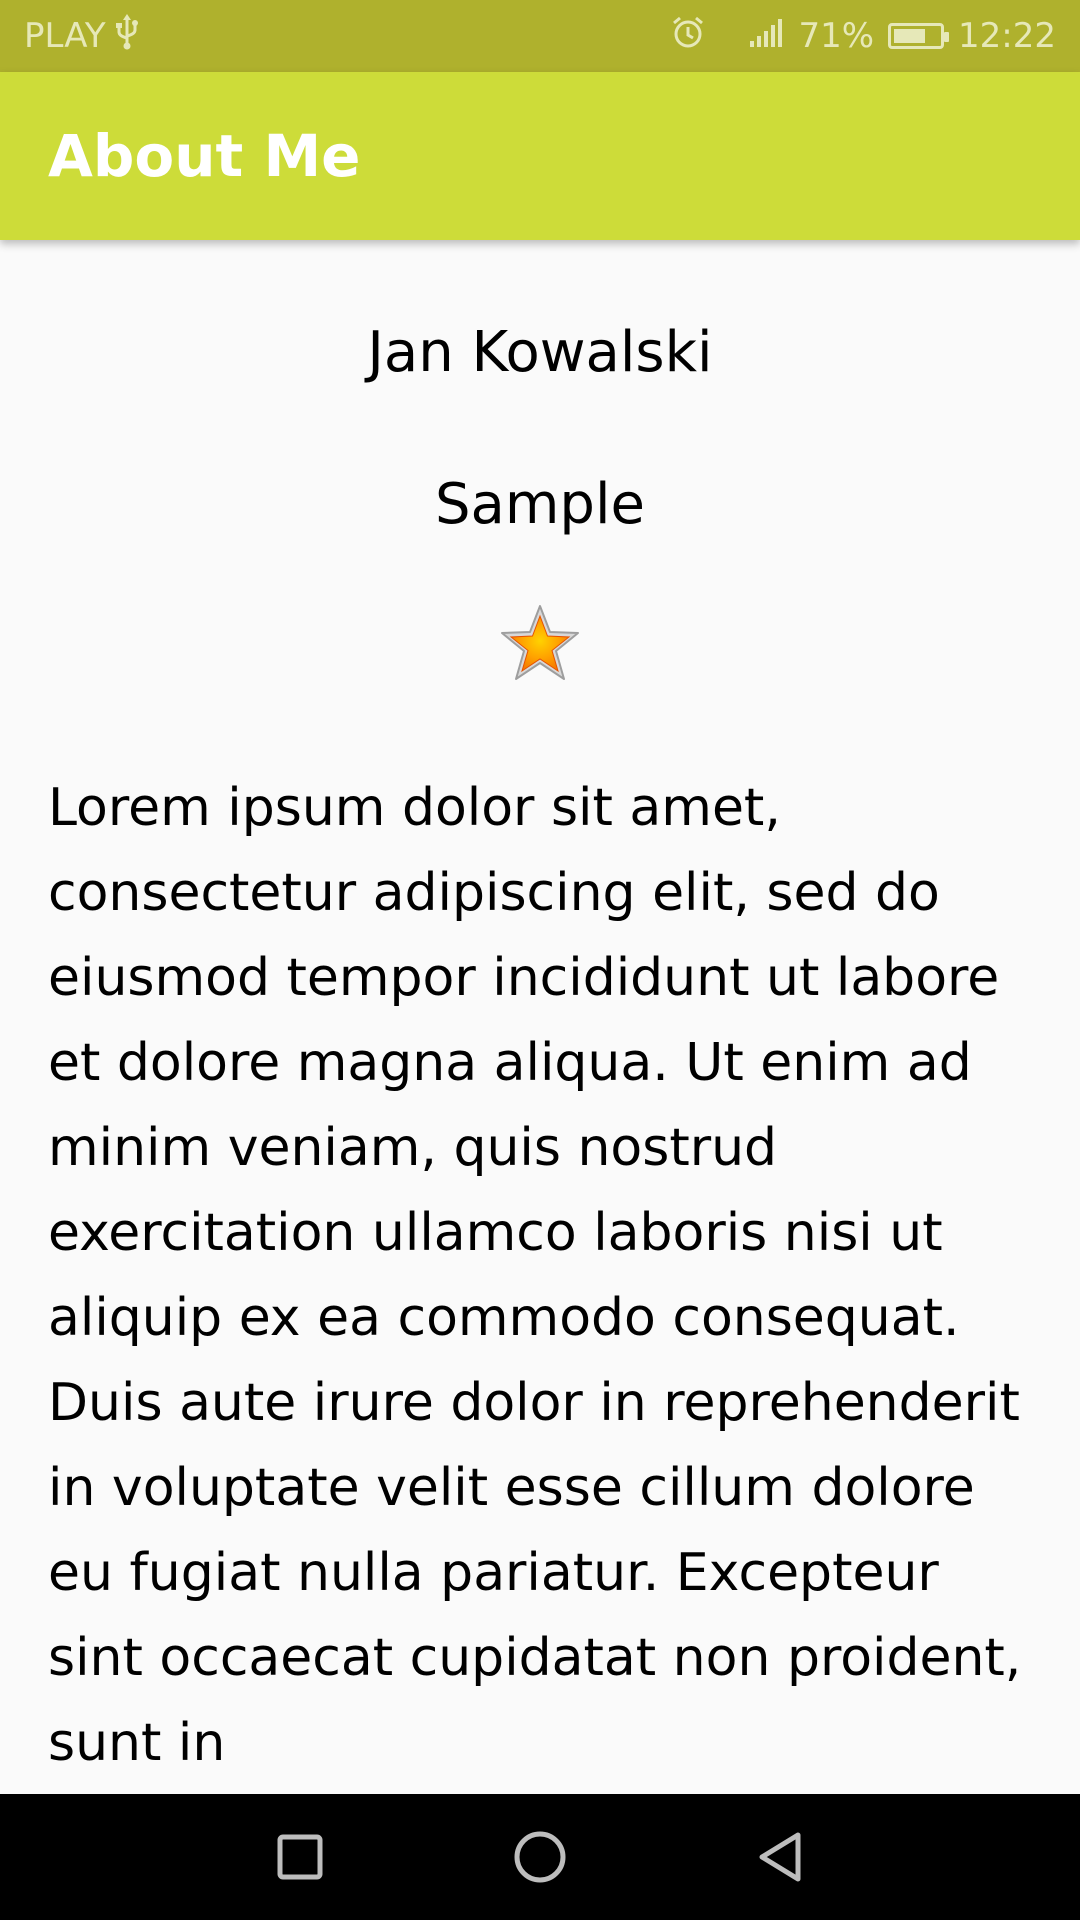 The image size is (1080, 1920). What do you see at coordinates (204, 156) in the screenshot?
I see `page-title: About Me` at bounding box center [204, 156].